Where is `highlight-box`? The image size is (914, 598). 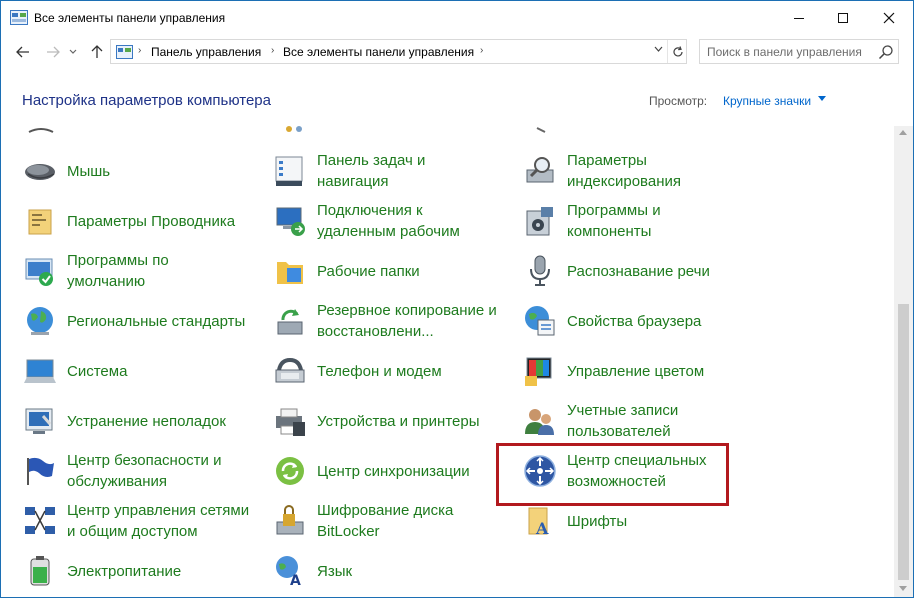
highlight-box is located at coordinates (612, 474).